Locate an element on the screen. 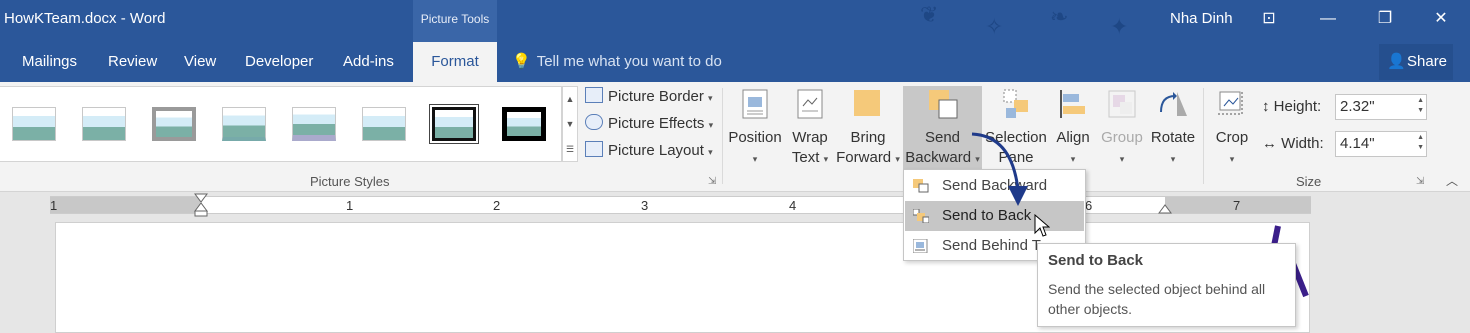  tab-review: Review is located at coordinates (132, 62).